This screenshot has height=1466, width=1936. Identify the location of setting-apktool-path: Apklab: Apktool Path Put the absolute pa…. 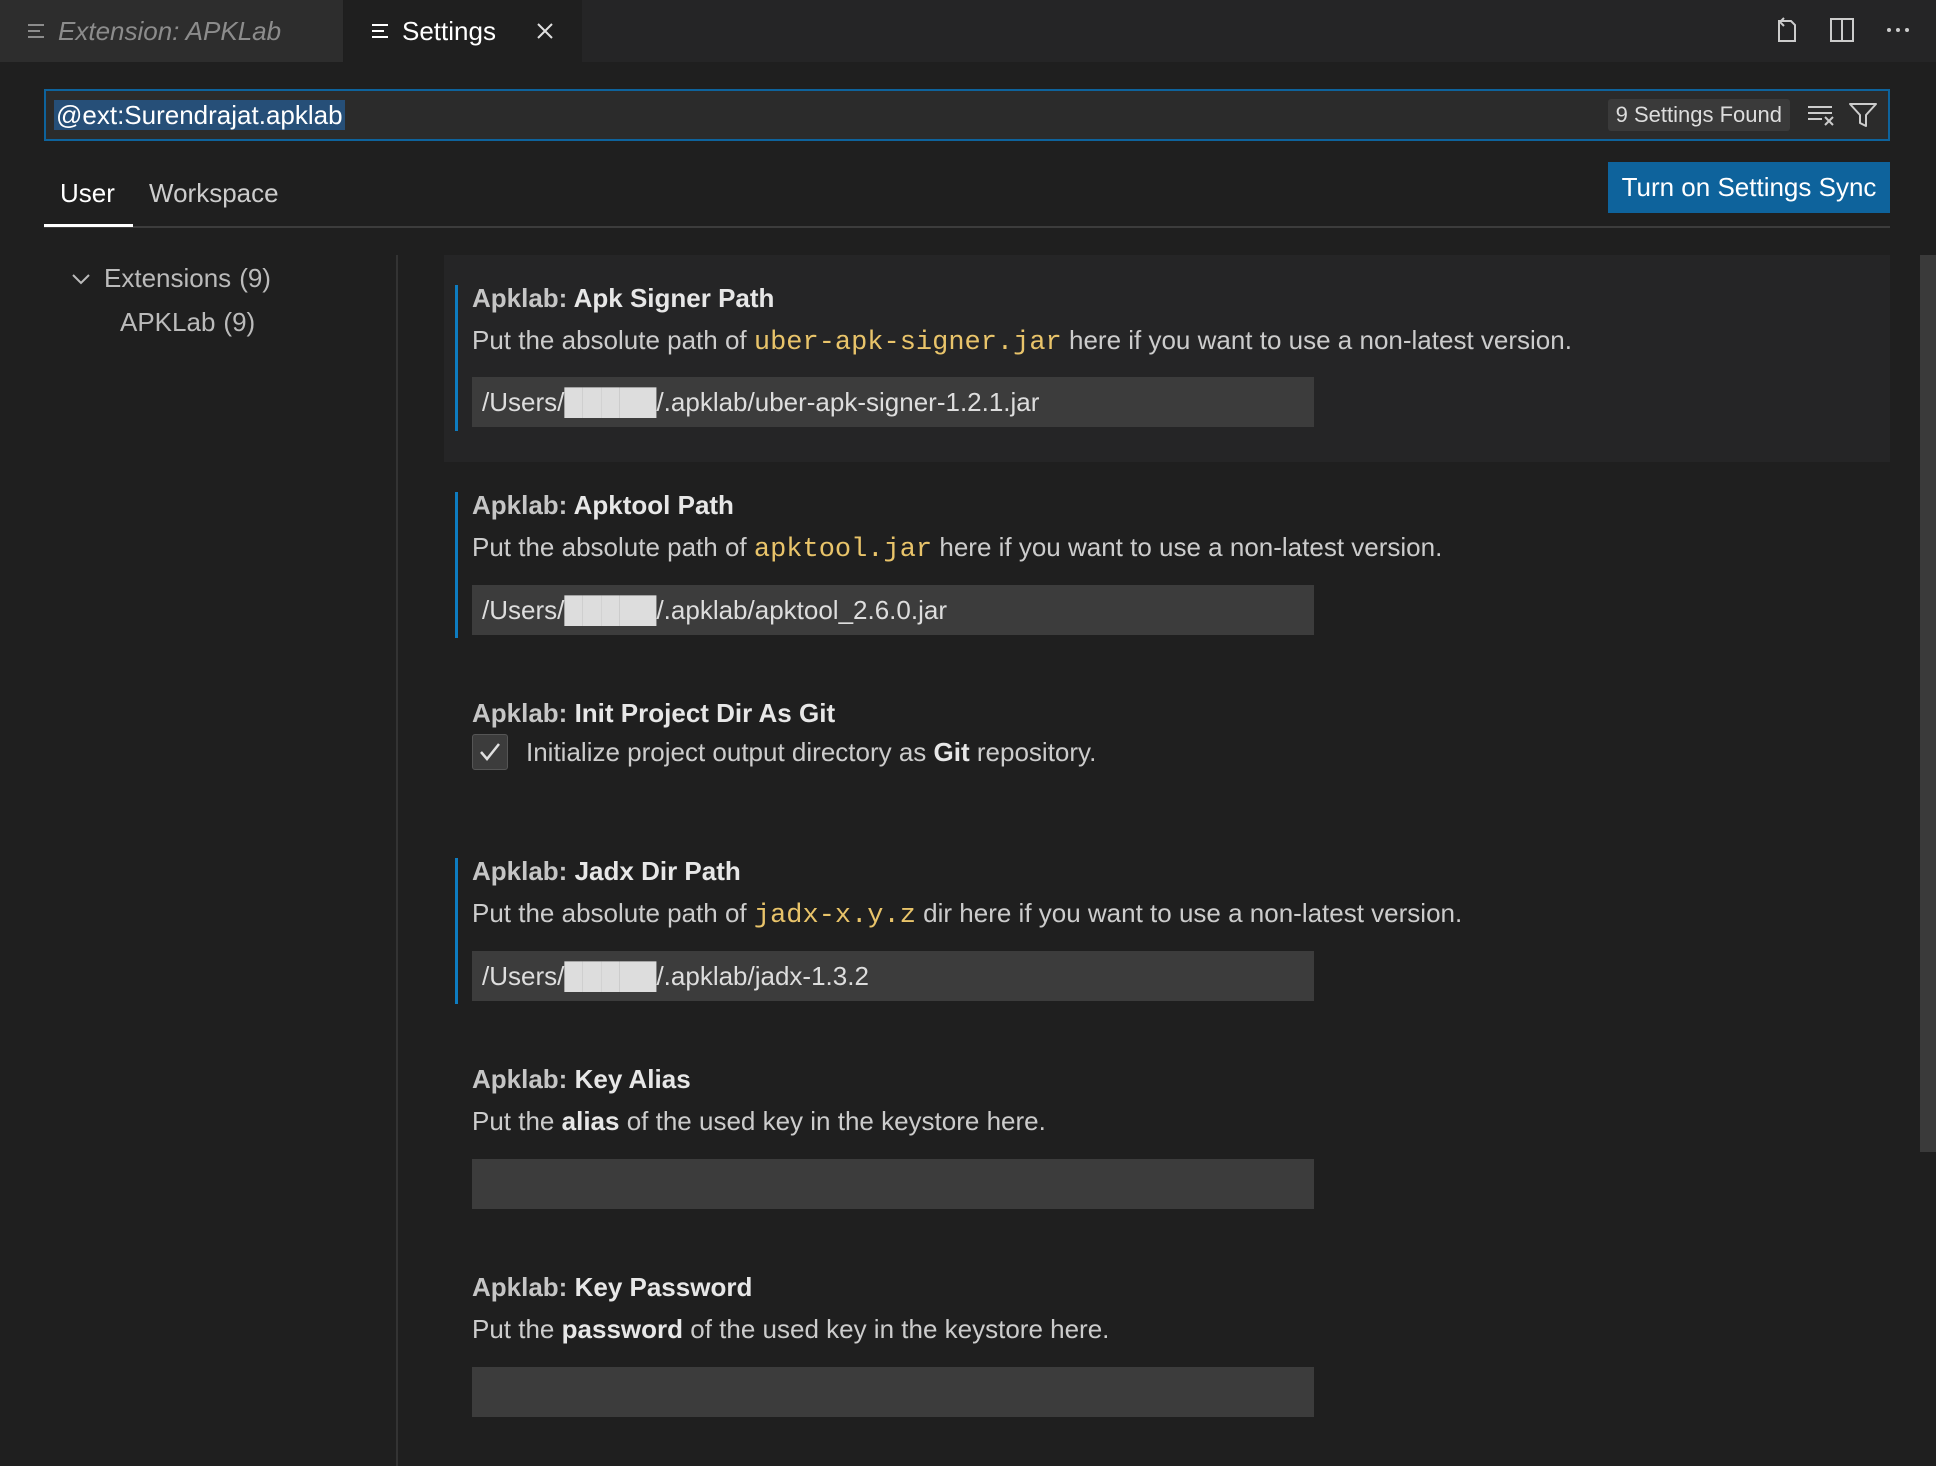
(1167, 566).